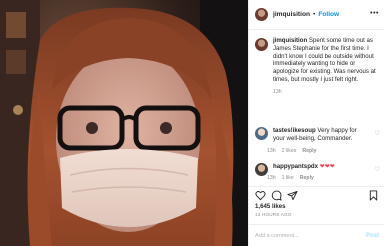 This screenshot has width=384, height=246. What do you see at coordinates (295, 166) in the screenshot?
I see `comment-username: happypantspdx` at bounding box center [295, 166].